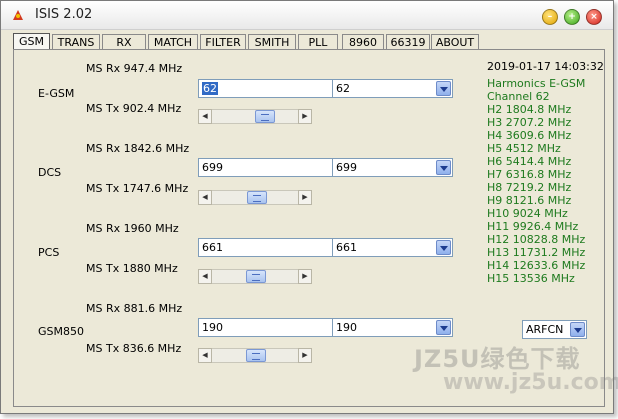  What do you see at coordinates (533, 226) in the screenshot?
I see `harmonic-line: H11 9926.4 MHz` at bounding box center [533, 226].